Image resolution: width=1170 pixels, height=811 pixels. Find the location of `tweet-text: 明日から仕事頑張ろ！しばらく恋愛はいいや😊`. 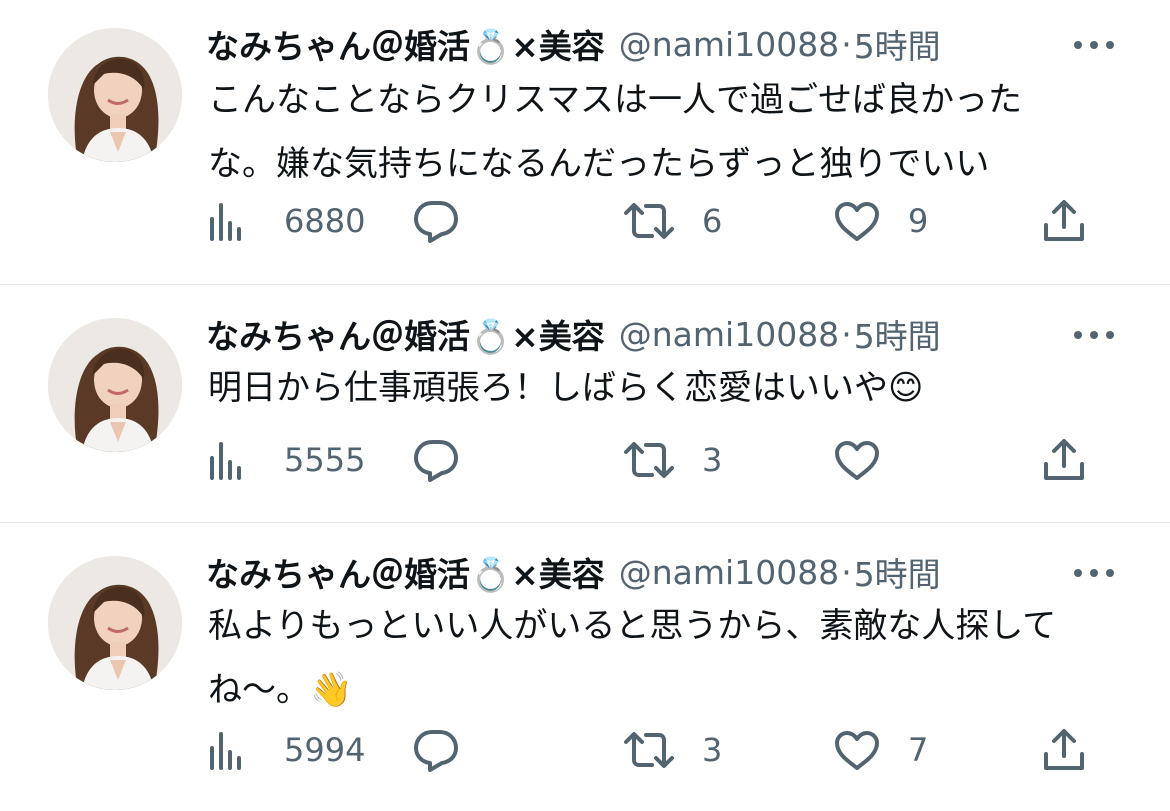

tweet-text: 明日から仕事頑張ろ！しばらく恋愛はいいや😊 is located at coordinates (658, 388).